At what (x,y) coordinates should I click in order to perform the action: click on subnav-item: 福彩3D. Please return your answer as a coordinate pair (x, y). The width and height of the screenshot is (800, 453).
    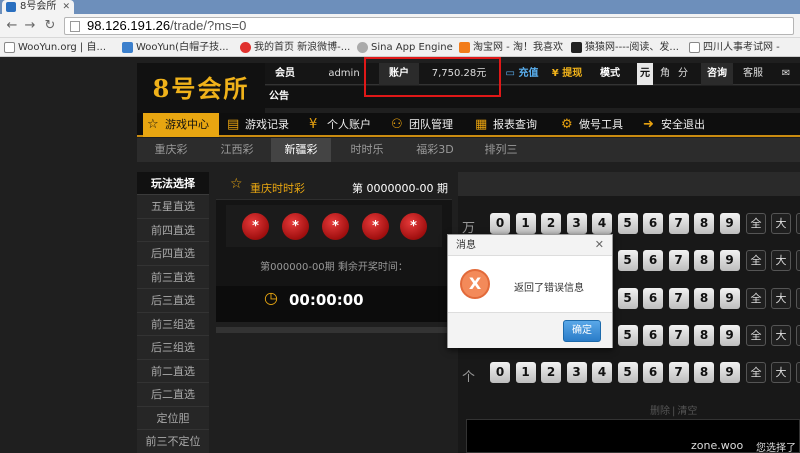
    Looking at the image, I should click on (435, 150).